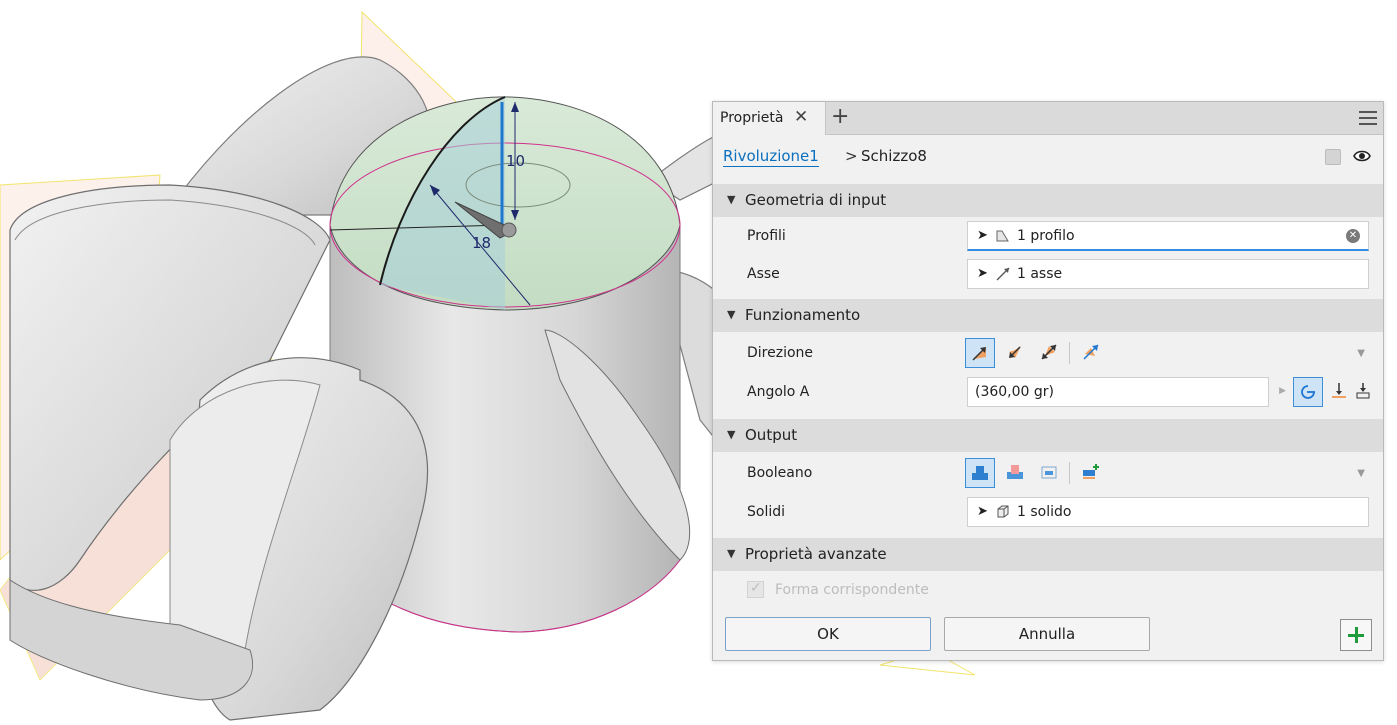 Image resolution: width=1397 pixels, height=725 pixels. Describe the element at coordinates (515, 161) in the screenshot. I see `dimension-height-label: 10` at that location.